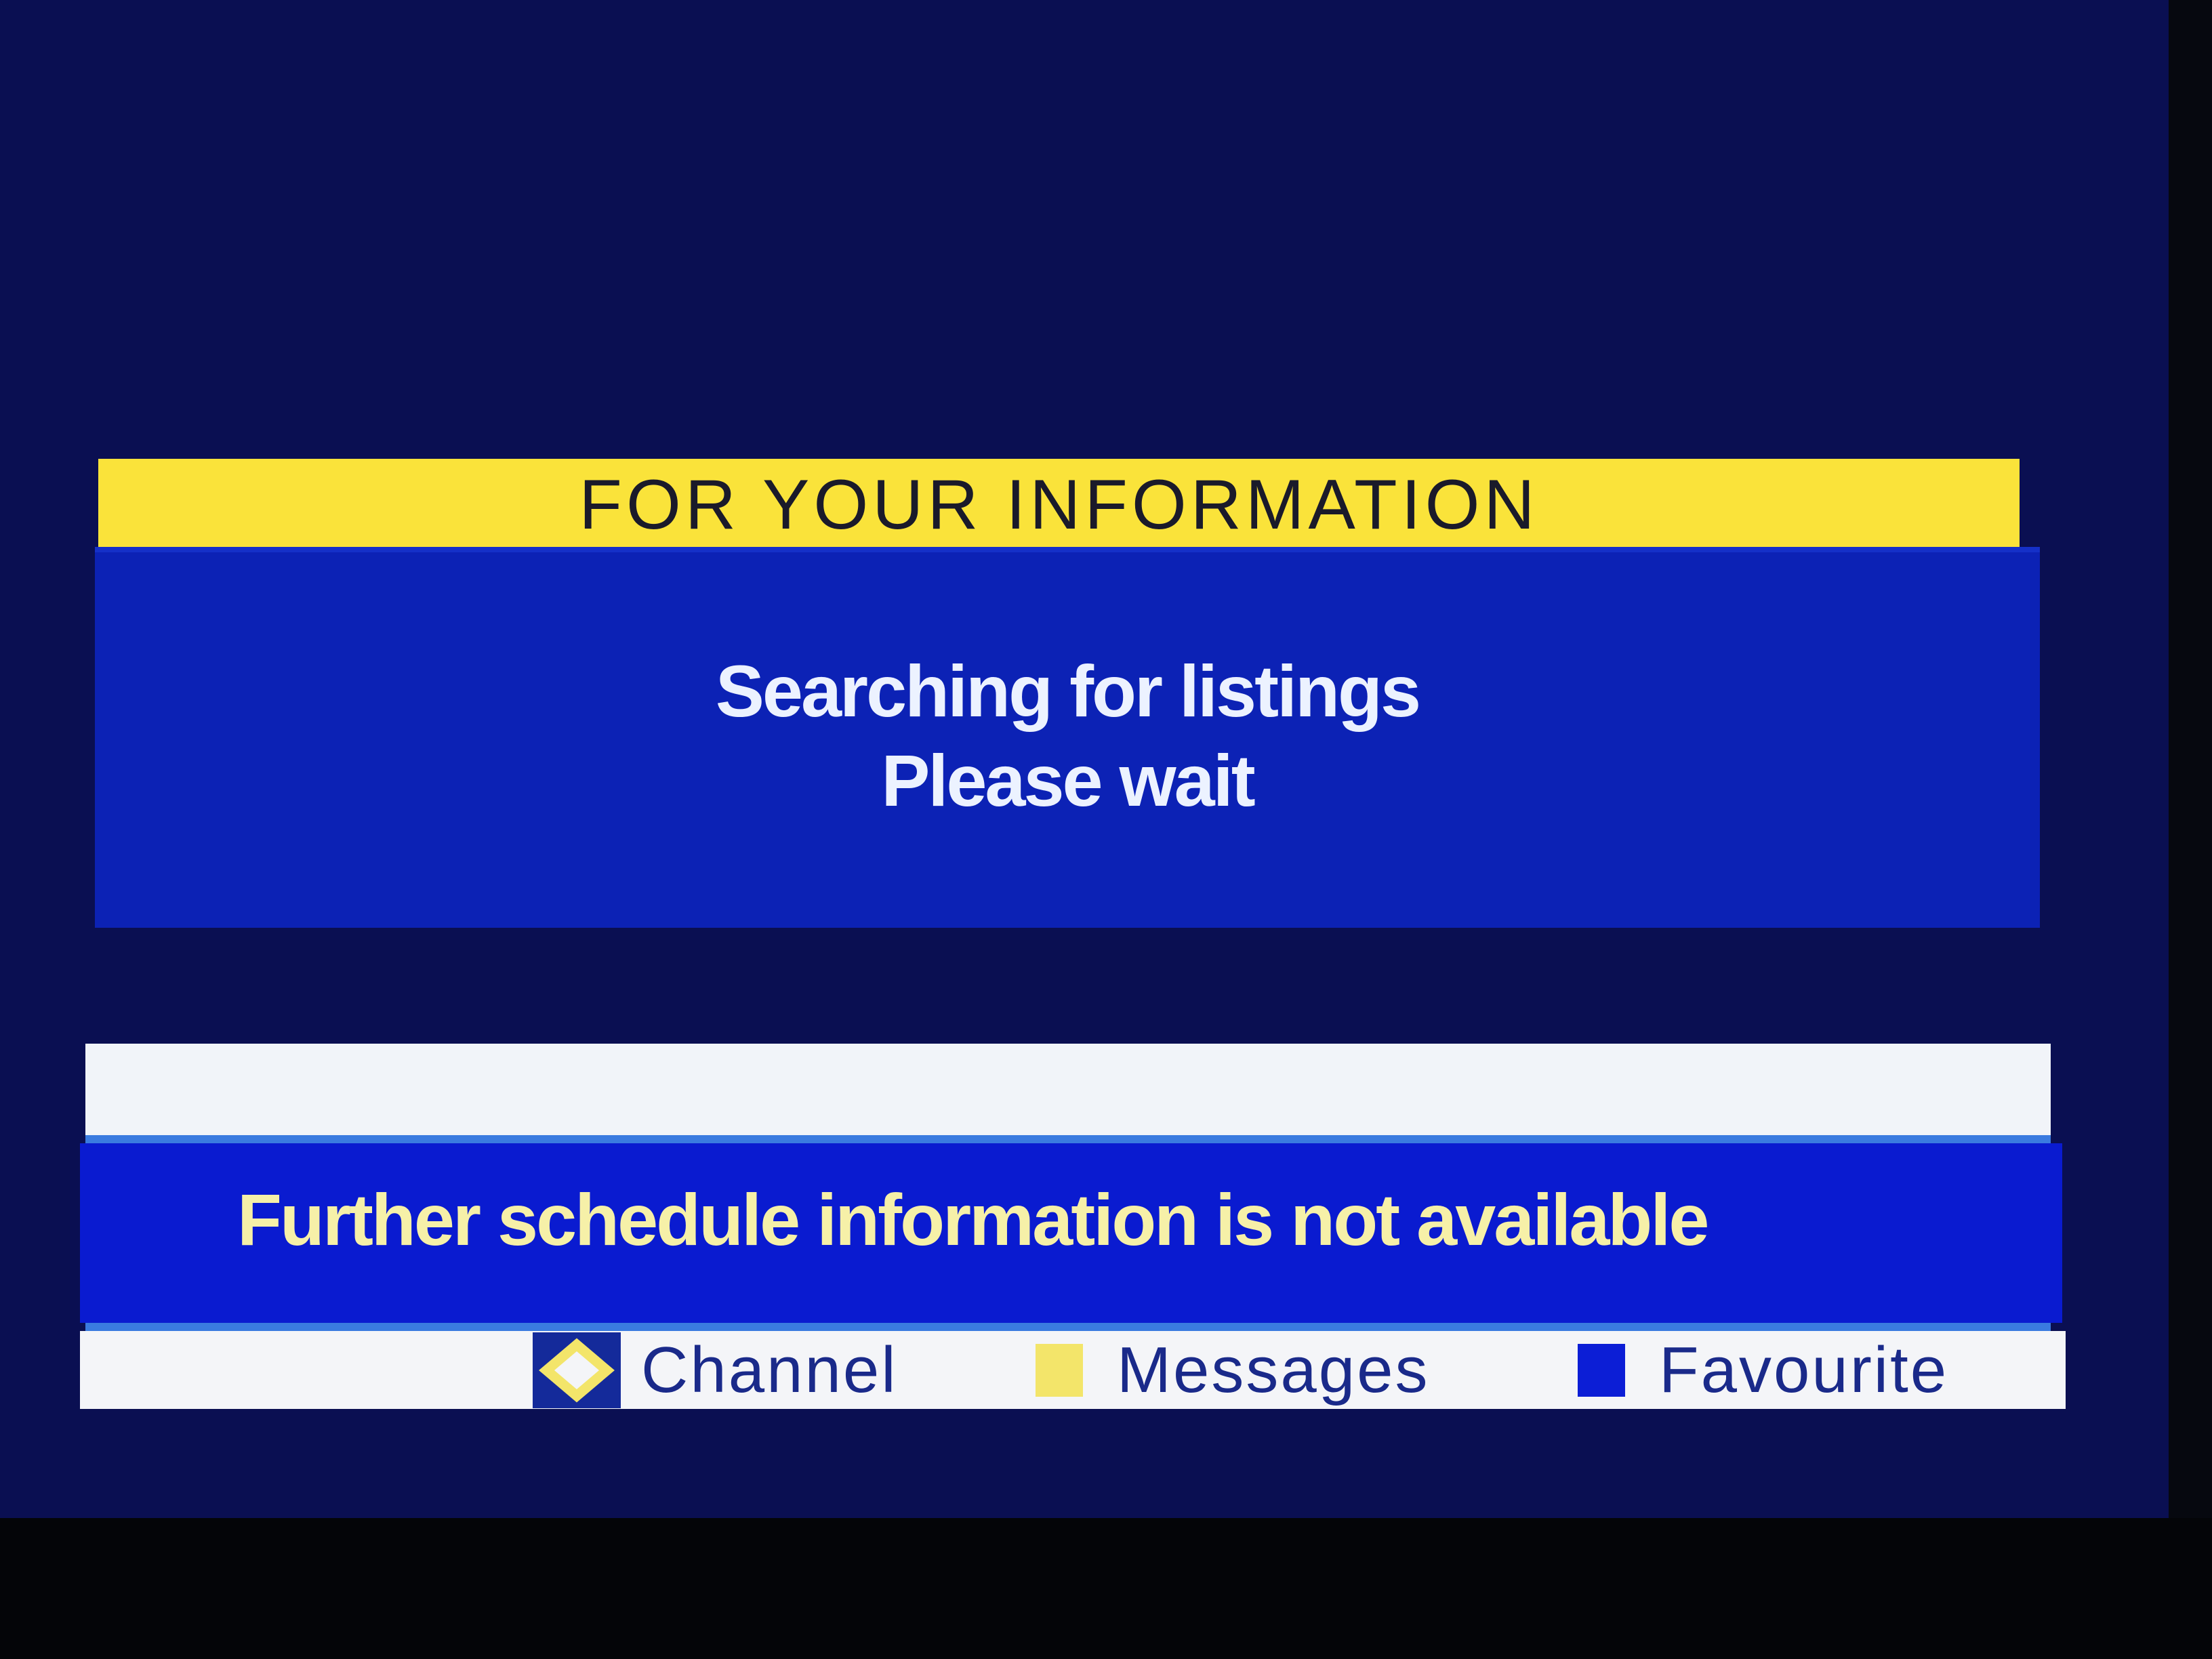  I want to click on info-dialog-title: FOR YOUR INFORMATION, so click(1059, 503).